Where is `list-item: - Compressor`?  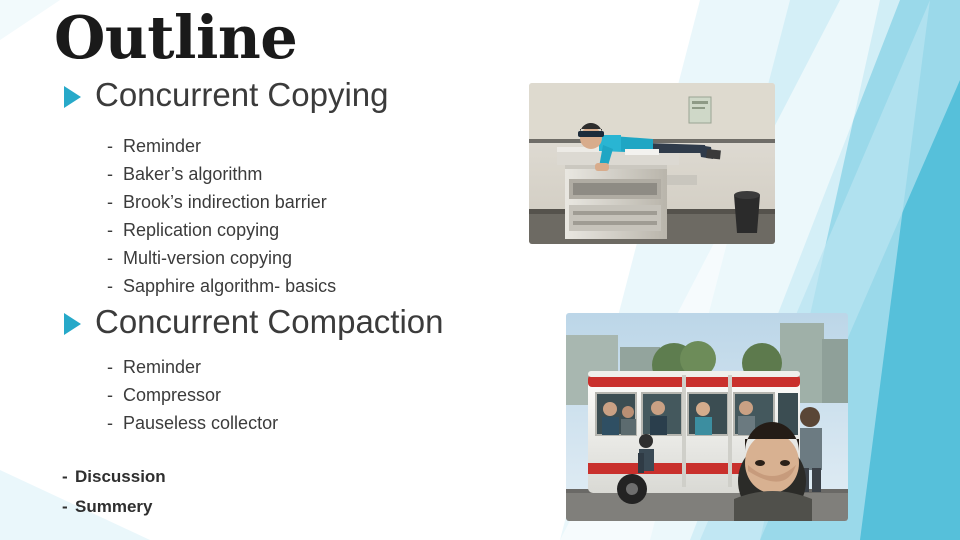
list-item: - Compressor is located at coordinates (192, 395).